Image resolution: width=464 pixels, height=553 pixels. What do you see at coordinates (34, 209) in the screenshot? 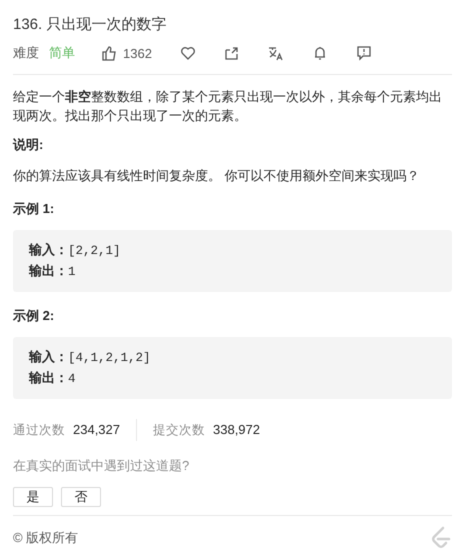
I see `example-heading: 示例 1:` at bounding box center [34, 209].